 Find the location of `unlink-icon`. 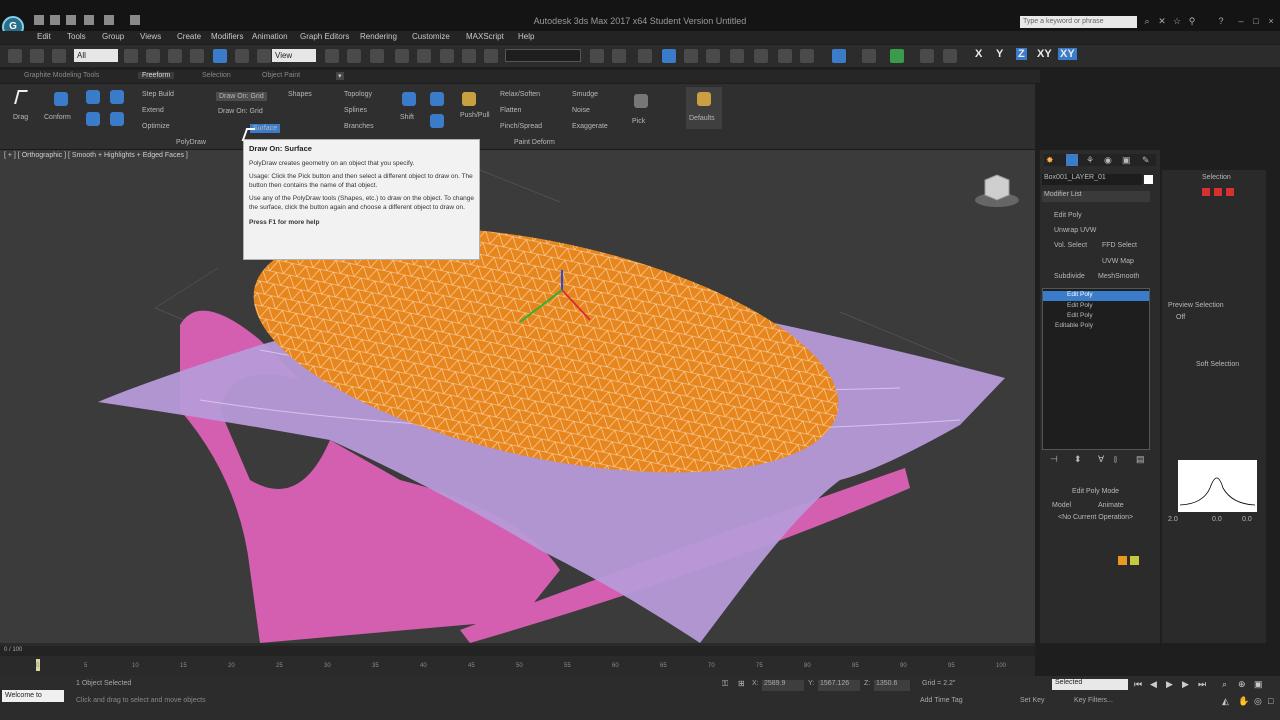

unlink-icon is located at coordinates (37, 56).